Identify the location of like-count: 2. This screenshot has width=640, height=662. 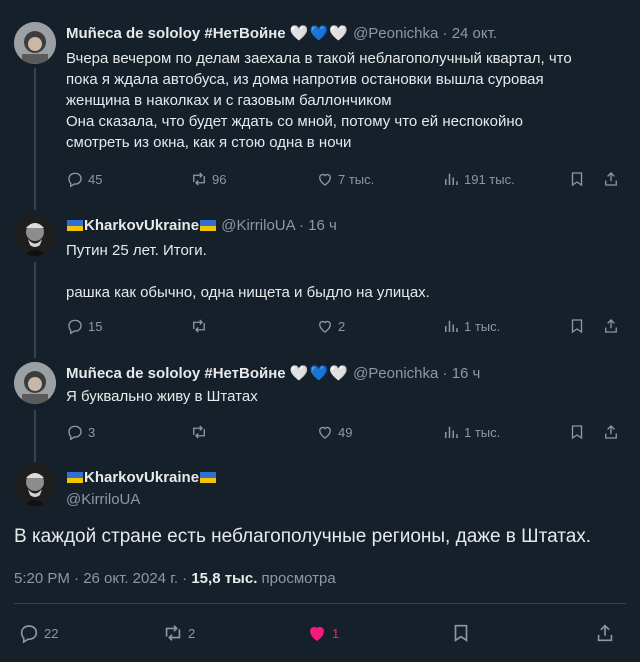
(342, 326).